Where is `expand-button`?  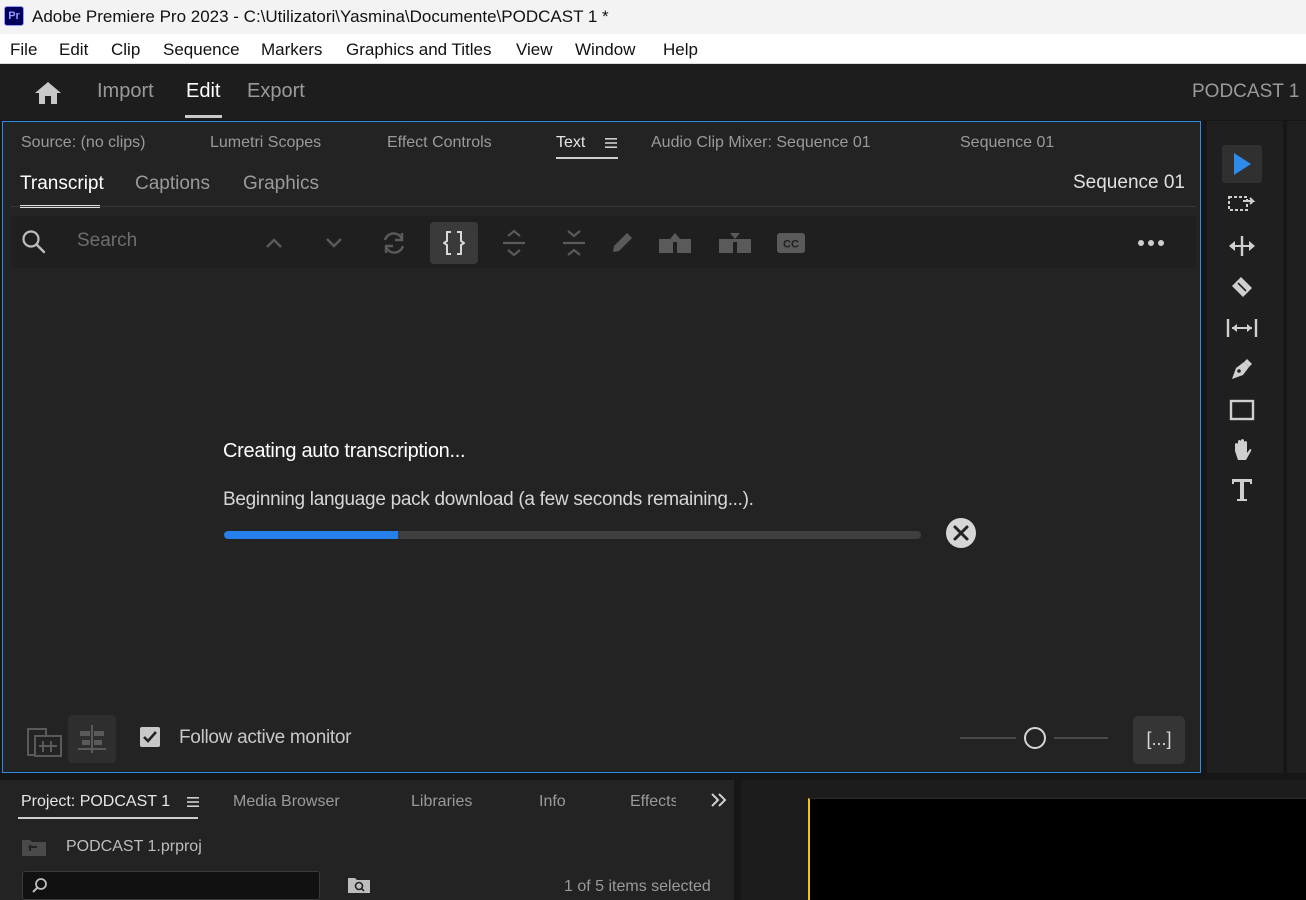
expand-button is located at coordinates (514, 243).